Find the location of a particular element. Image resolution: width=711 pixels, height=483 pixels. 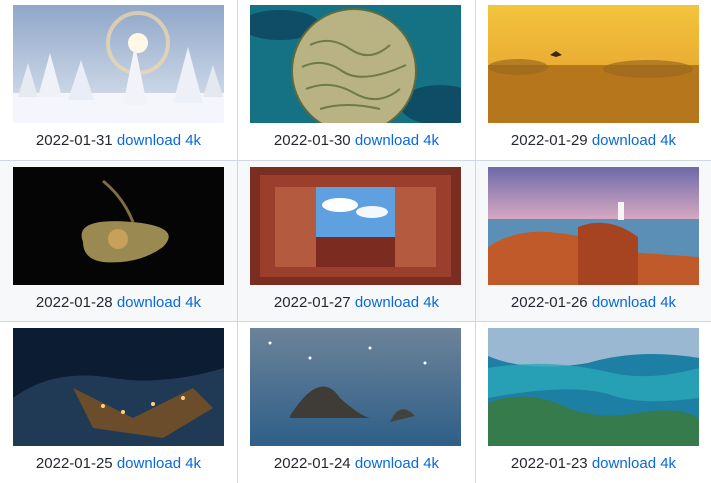

wallpaper-caption: 2022-01-31 download 4k is located at coordinates (118, 140).